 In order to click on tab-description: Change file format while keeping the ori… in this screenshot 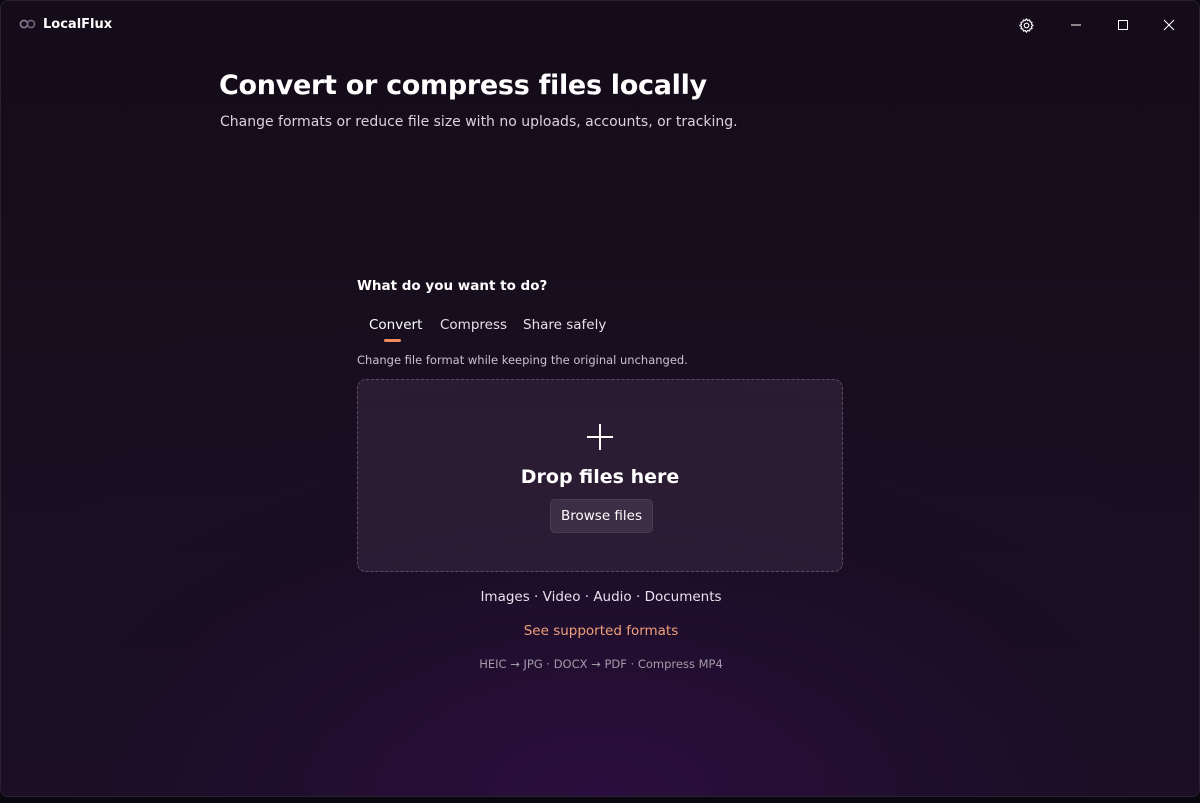, I will do `click(522, 360)`.